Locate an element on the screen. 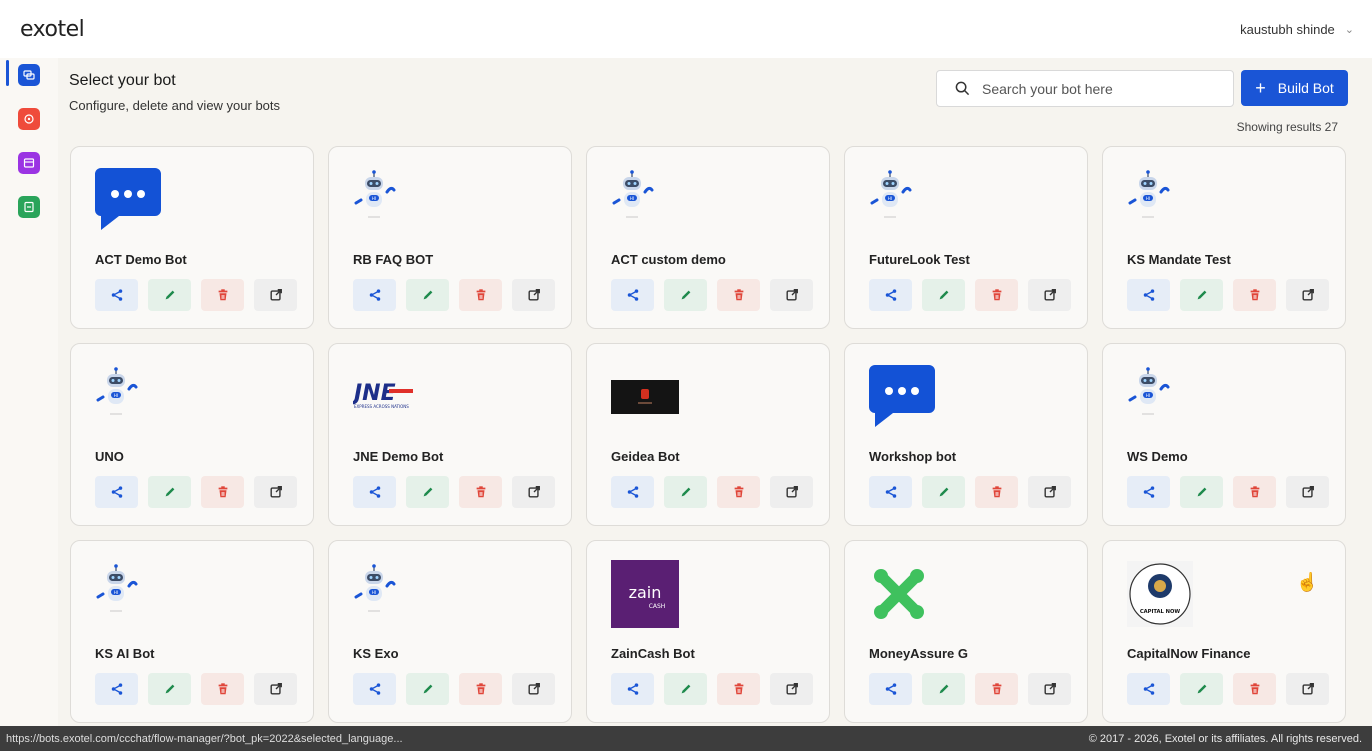 The height and width of the screenshot is (751, 1372). bot-name: Geidea Bot is located at coordinates (645, 456).